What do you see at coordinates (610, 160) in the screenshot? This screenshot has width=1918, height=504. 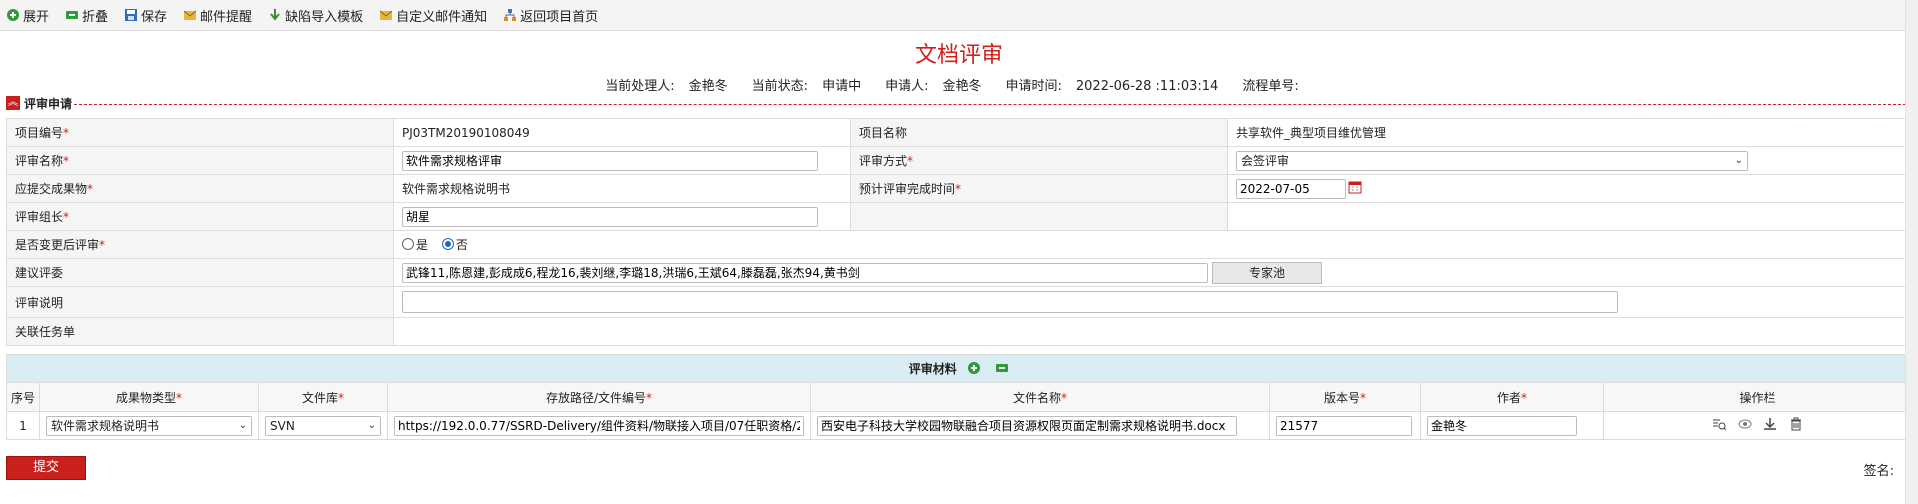 I see `review-name-input` at bounding box center [610, 160].